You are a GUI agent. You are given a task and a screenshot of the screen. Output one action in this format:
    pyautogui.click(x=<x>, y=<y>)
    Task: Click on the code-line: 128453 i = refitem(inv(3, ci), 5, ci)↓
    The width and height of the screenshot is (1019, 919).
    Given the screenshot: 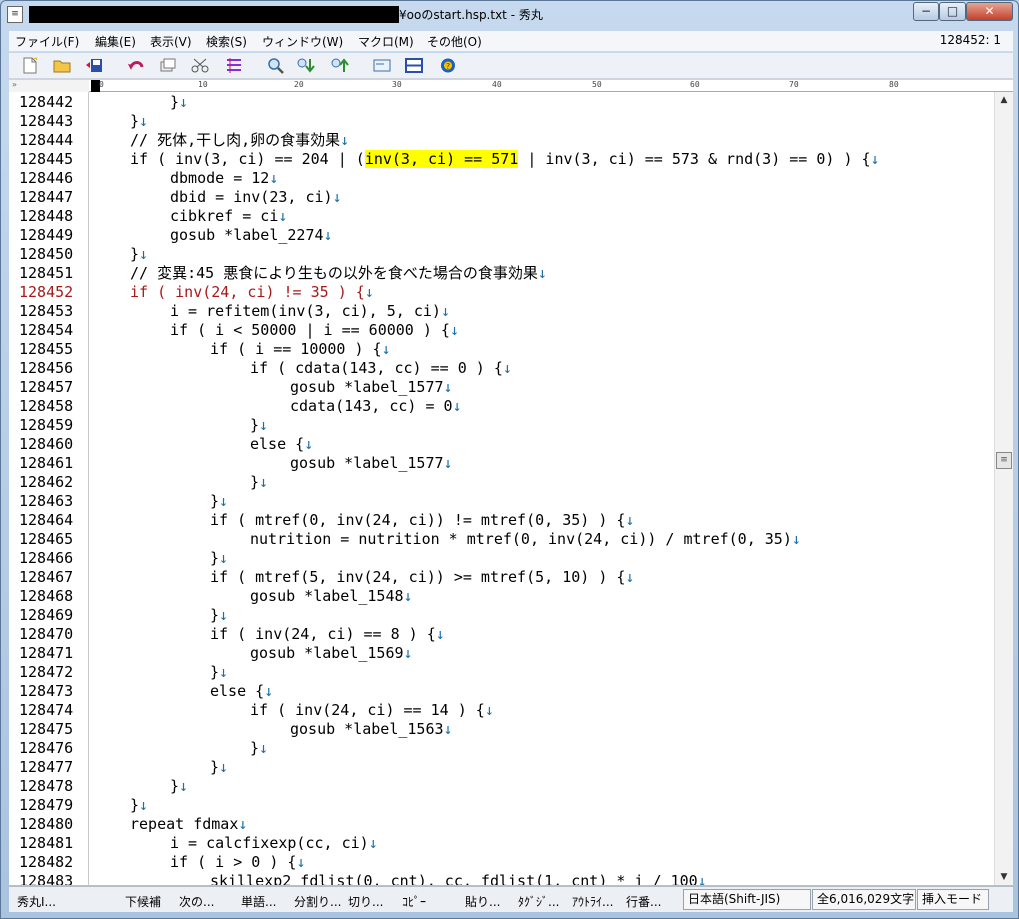 What is the action you would take?
    pyautogui.click(x=501, y=311)
    